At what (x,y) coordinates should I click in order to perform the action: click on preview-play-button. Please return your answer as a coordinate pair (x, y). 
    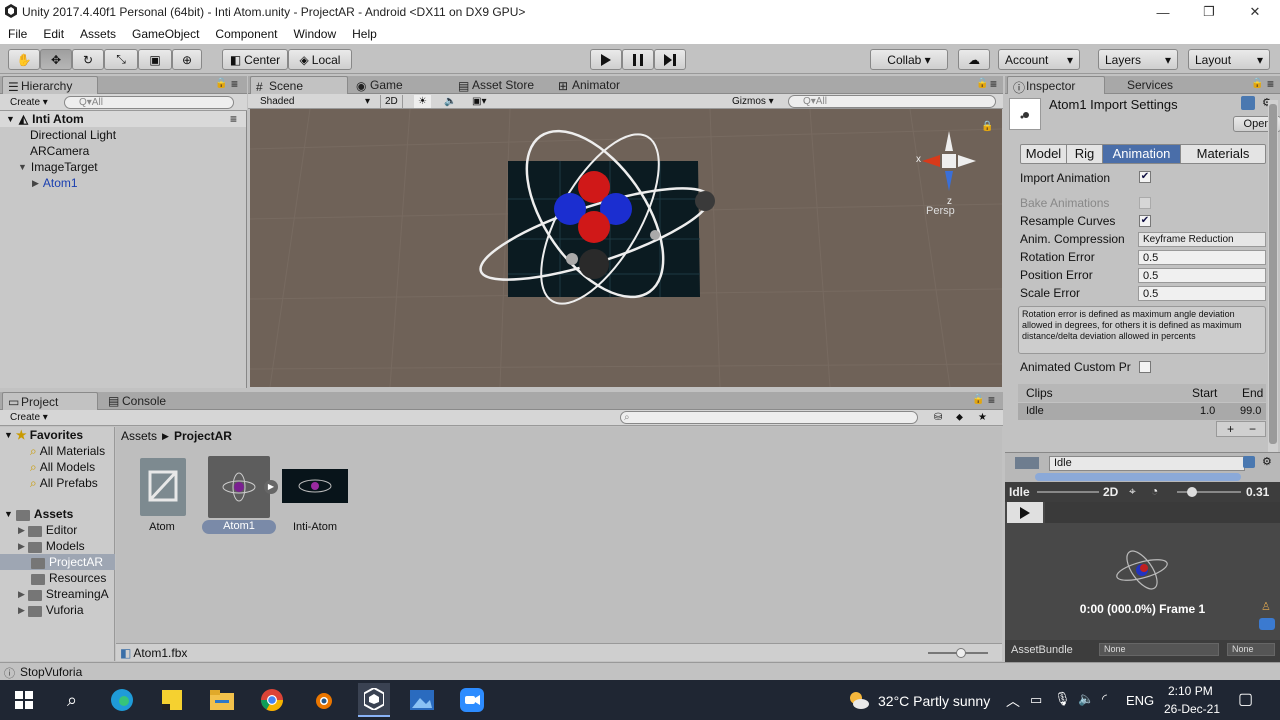
    Looking at the image, I should click on (1025, 512).